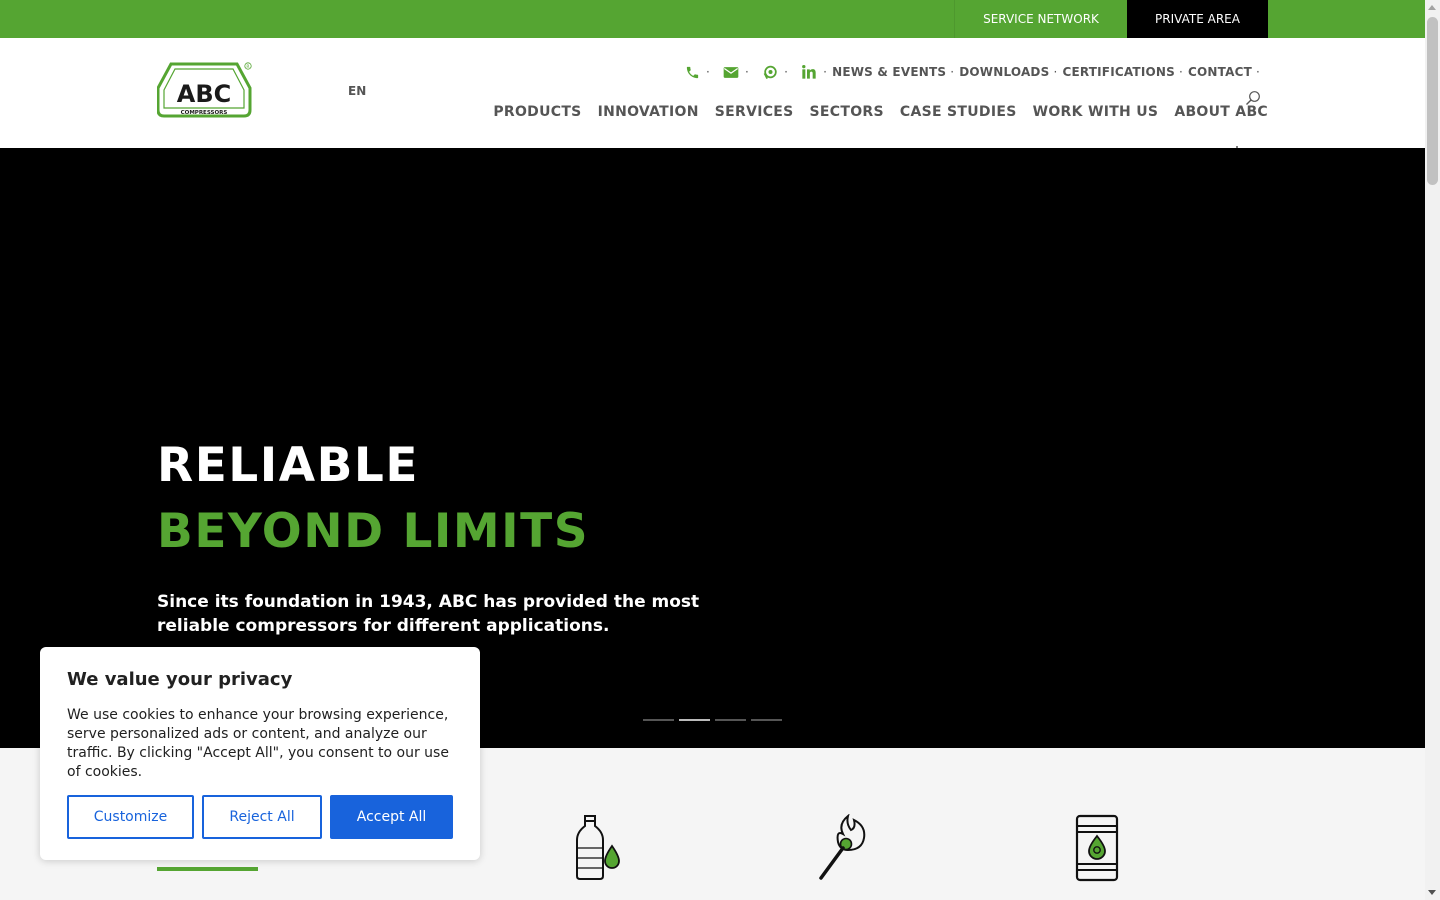 Image resolution: width=1440 pixels, height=900 pixels. I want to click on support-icon, so click(770, 72).